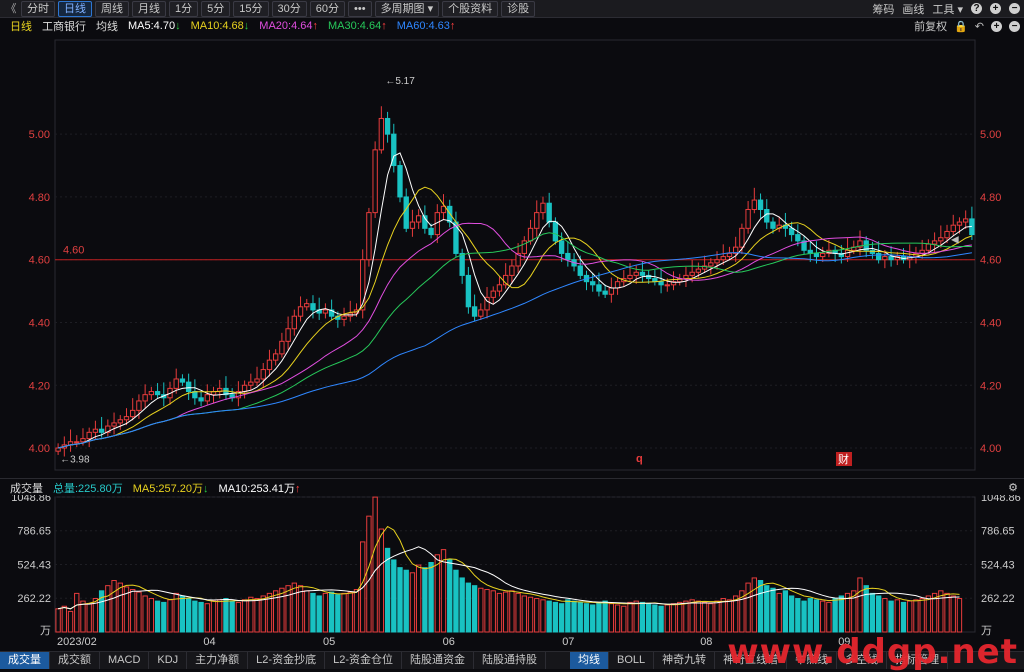  I want to click on indicator-tab-0: 成交量, so click(25, 660).